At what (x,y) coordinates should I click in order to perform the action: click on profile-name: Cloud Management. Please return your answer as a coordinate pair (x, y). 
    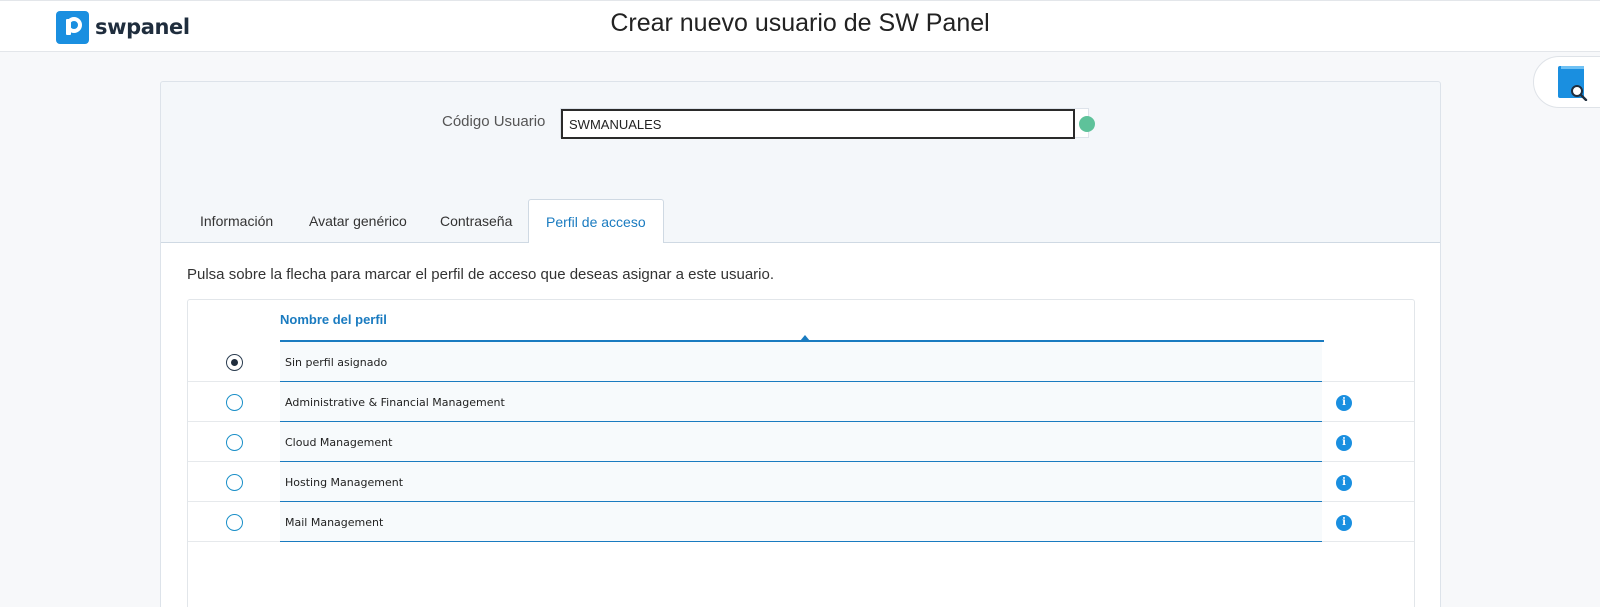
    Looking at the image, I should click on (339, 442).